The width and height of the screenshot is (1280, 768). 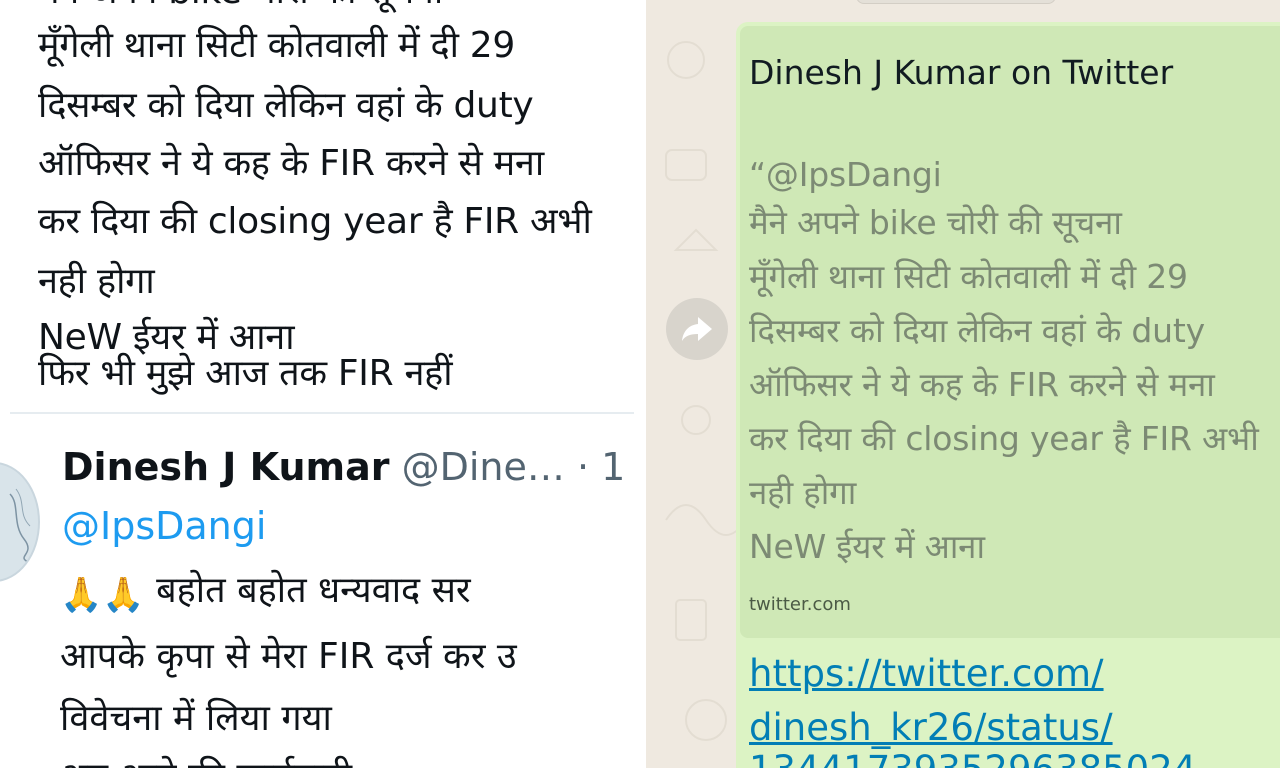 What do you see at coordinates (322, 413) in the screenshot?
I see `tweet-divider` at bounding box center [322, 413].